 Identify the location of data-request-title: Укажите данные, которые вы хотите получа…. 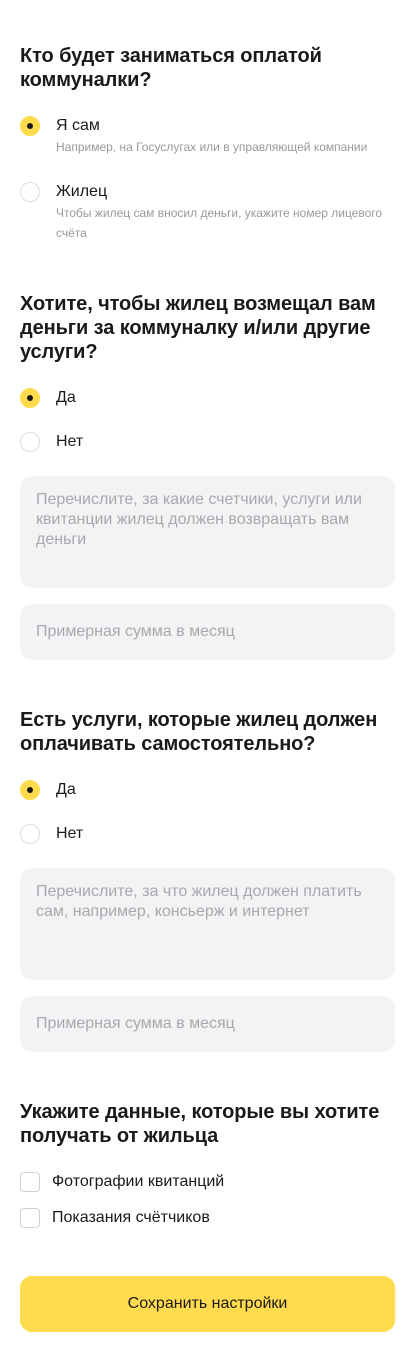
(200, 1124).